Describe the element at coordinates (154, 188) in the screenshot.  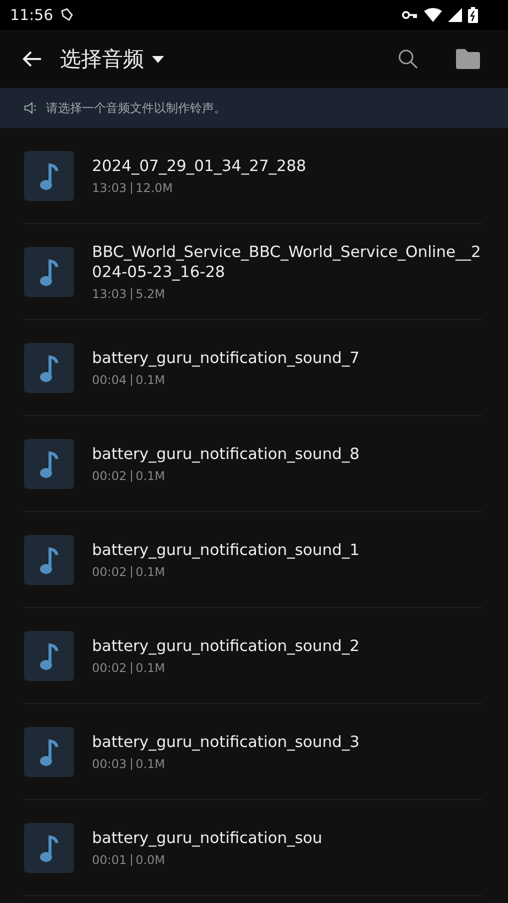
I see `file-size: 12.0M` at that location.